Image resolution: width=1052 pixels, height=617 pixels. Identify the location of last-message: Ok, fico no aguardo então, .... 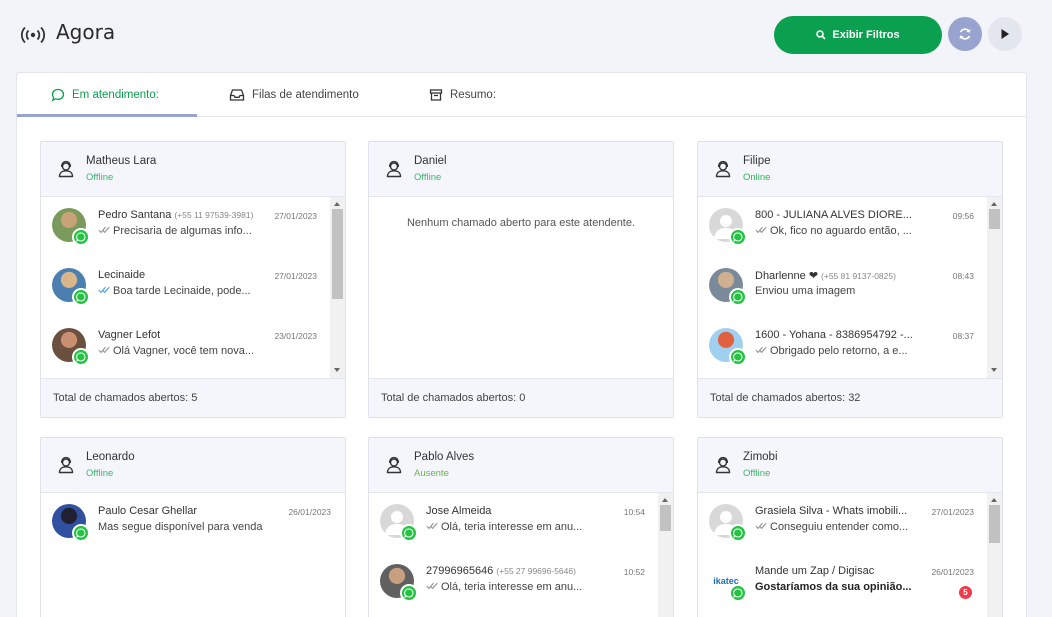
(833, 231).